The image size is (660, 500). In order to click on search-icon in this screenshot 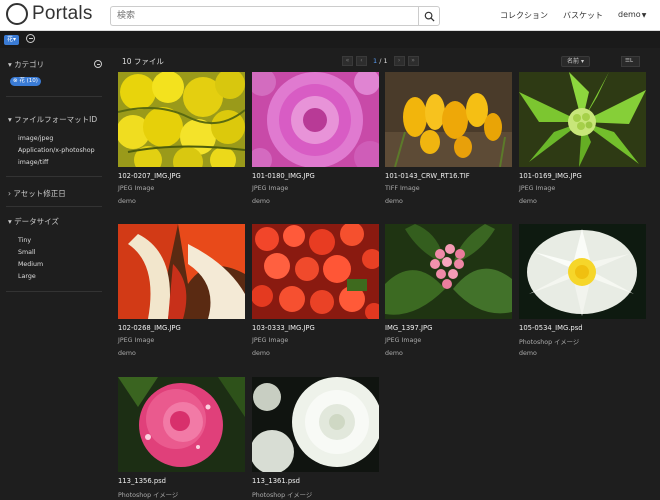, I will do `click(429, 16)`.